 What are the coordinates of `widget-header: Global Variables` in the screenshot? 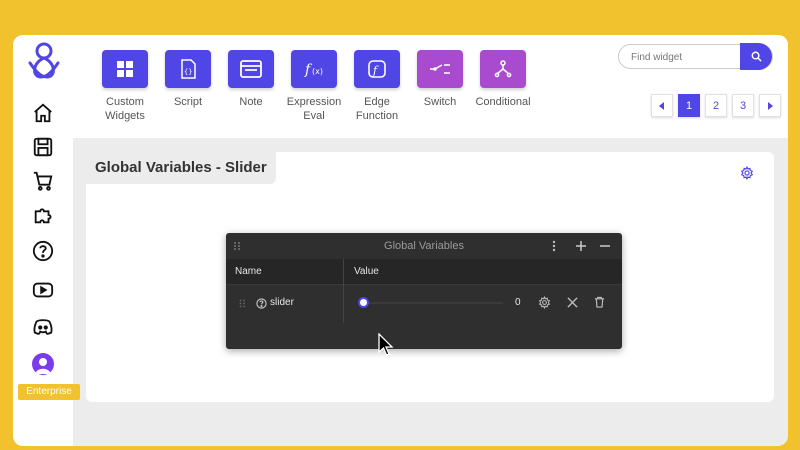 It's located at (424, 246).